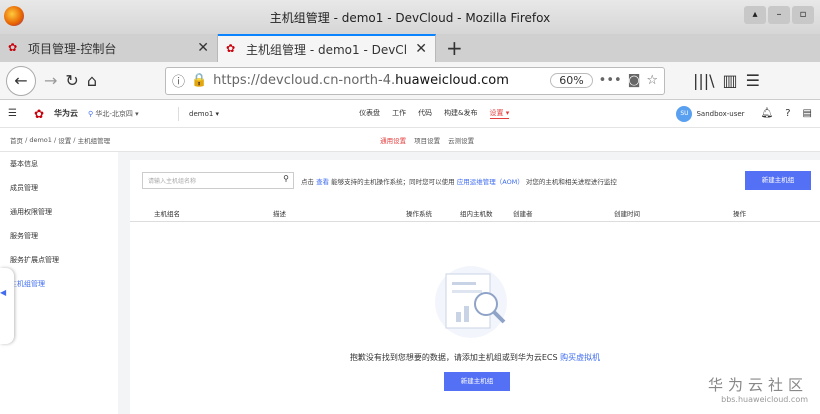 Image resolution: width=820 pixels, height=414 pixels. What do you see at coordinates (755, 15) in the screenshot?
I see `minimize-button: ▴` at bounding box center [755, 15].